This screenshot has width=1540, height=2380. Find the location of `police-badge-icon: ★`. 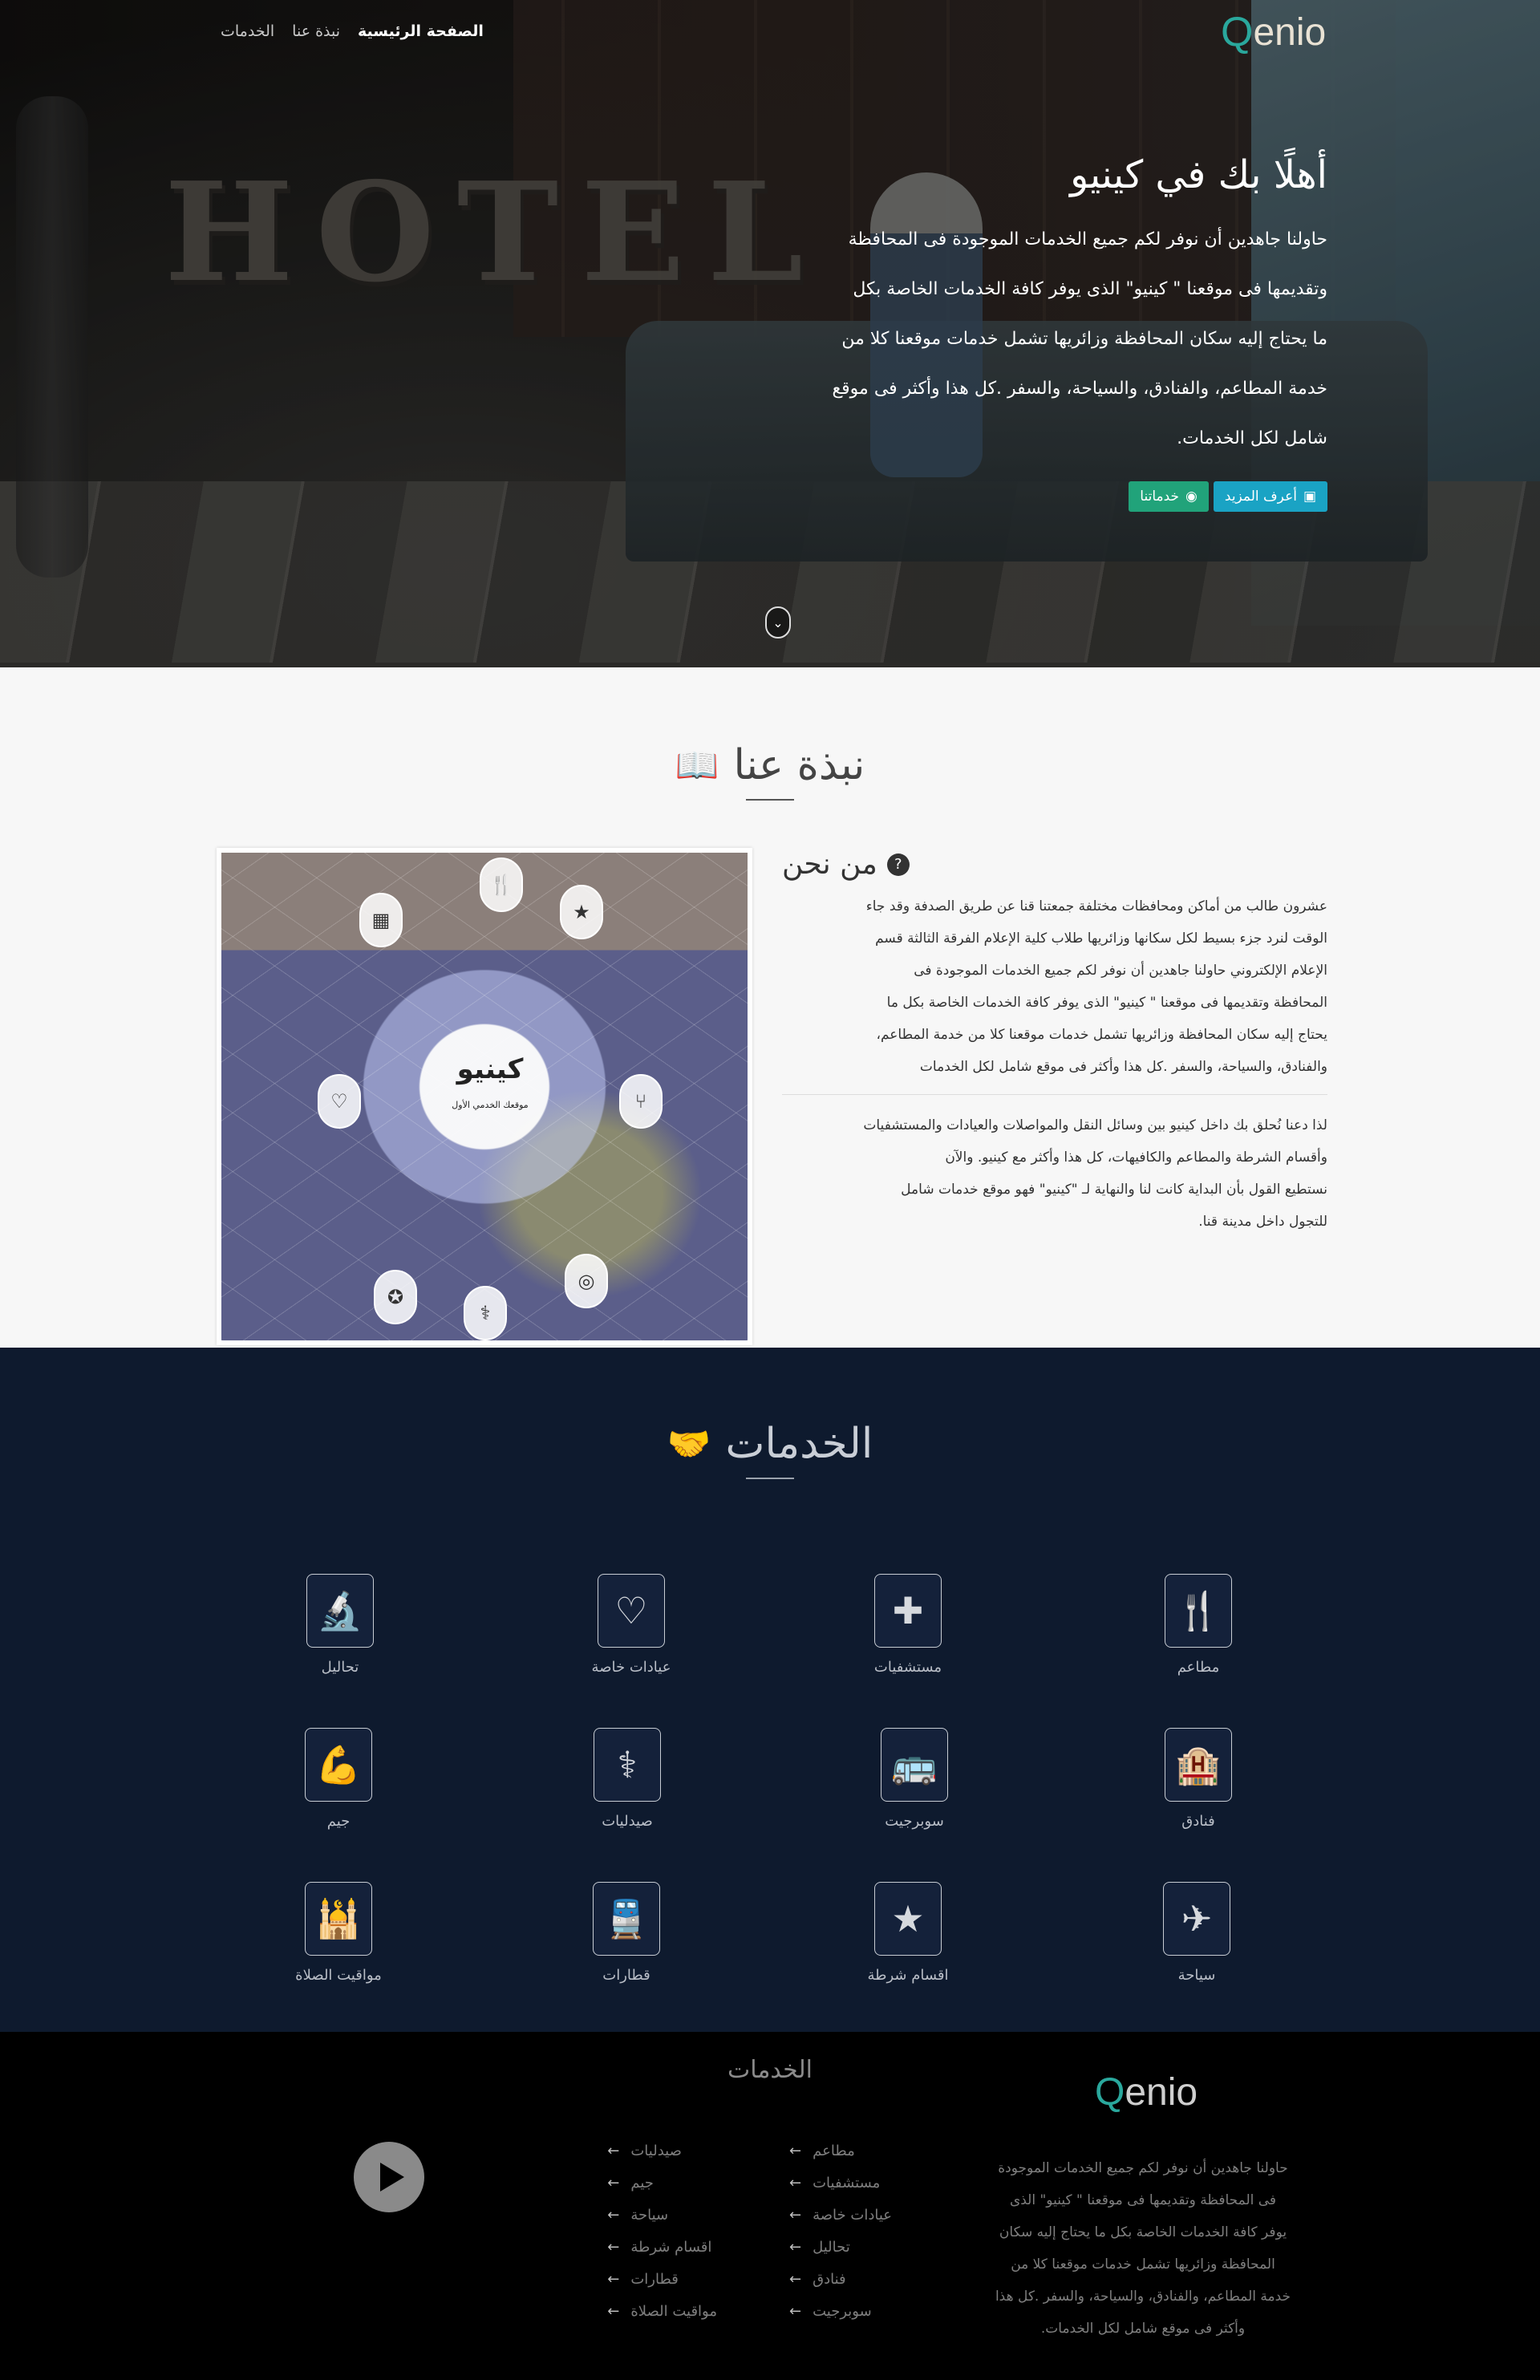

police-badge-icon: ★ is located at coordinates (908, 1919).